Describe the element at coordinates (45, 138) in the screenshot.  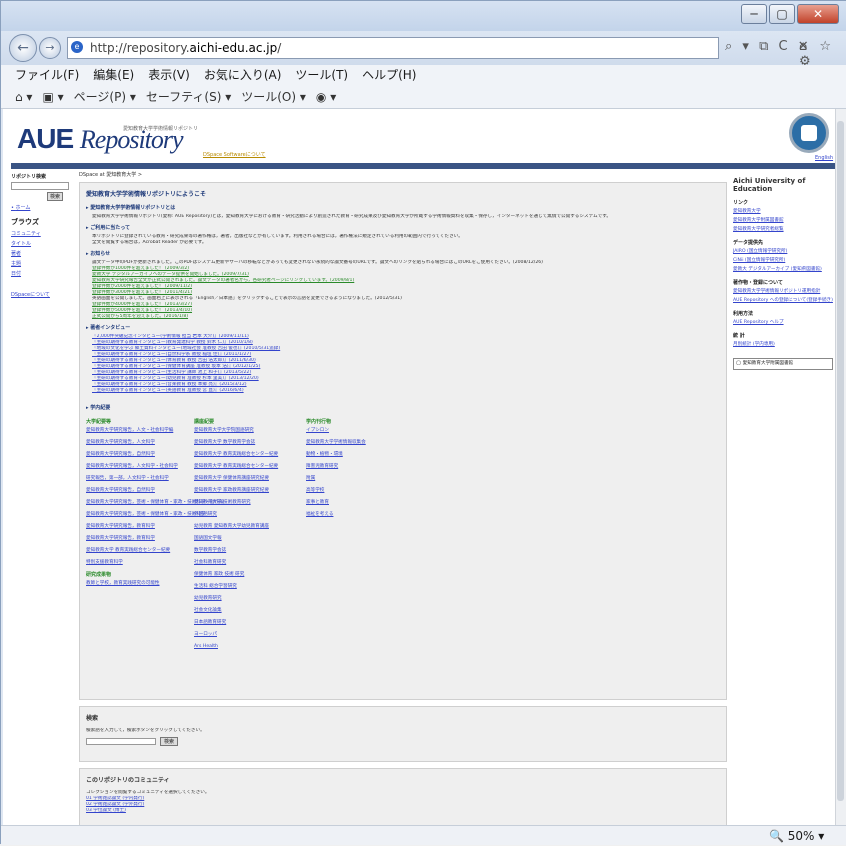
I see `logo-aue: AUE` at that location.